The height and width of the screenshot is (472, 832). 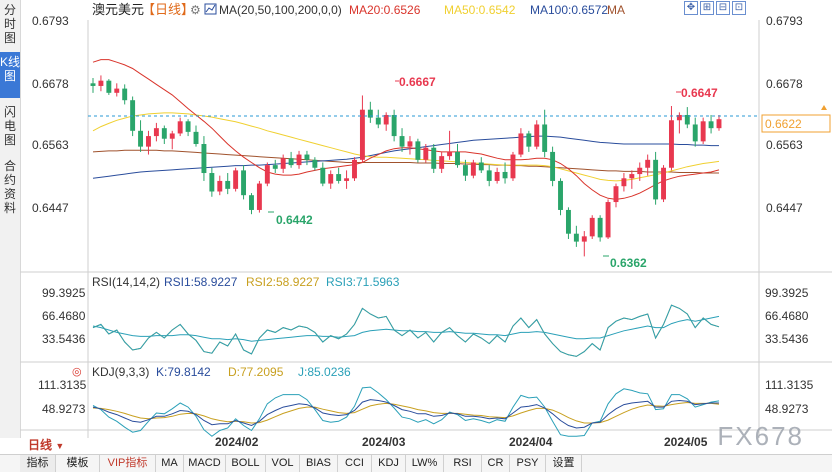 I want to click on toolbar-boll: BOLL, so click(x=246, y=463).